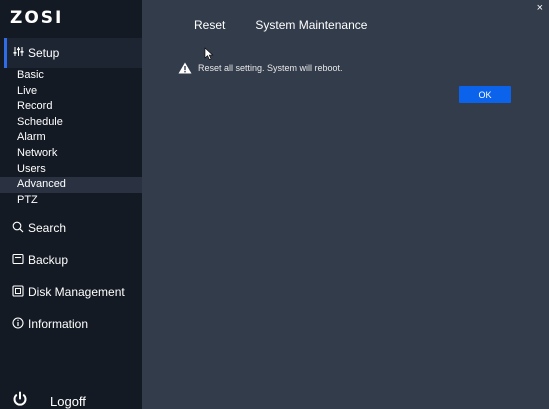  Describe the element at coordinates (71, 76) in the screenshot. I see `submenu-item-basic: Basic` at that location.